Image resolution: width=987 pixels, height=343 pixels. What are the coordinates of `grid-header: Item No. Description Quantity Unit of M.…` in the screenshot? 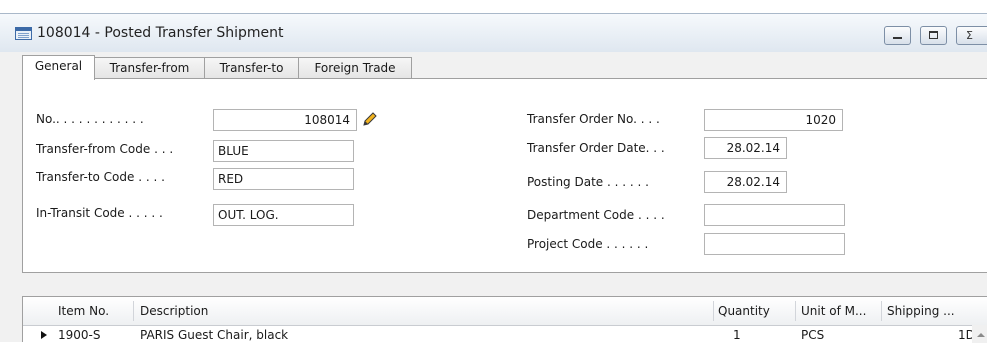 It's located at (505, 311).